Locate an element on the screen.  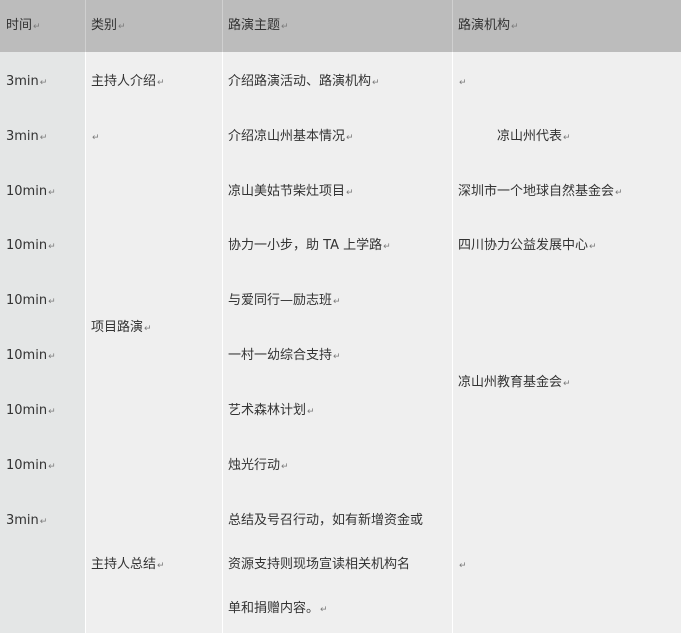
topic-cell: 介绍路演活动、路演机构↵ is located at coordinates (304, 81).